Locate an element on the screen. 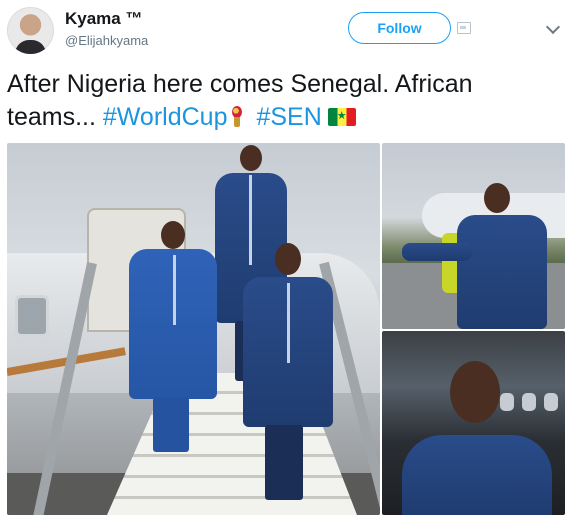  follow-button: Follow is located at coordinates (399, 28).